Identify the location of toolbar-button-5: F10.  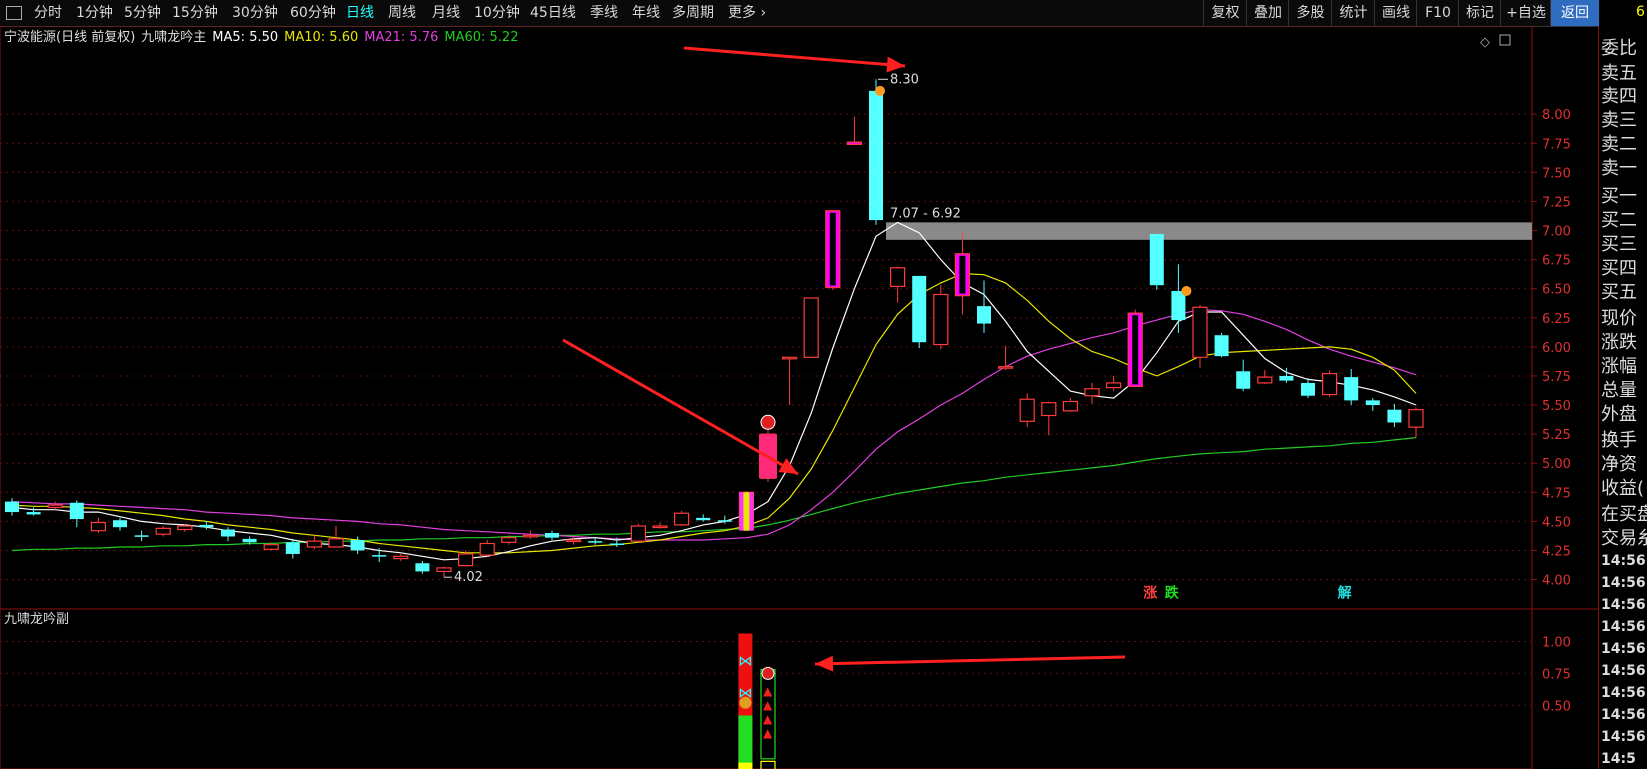
(1437, 13).